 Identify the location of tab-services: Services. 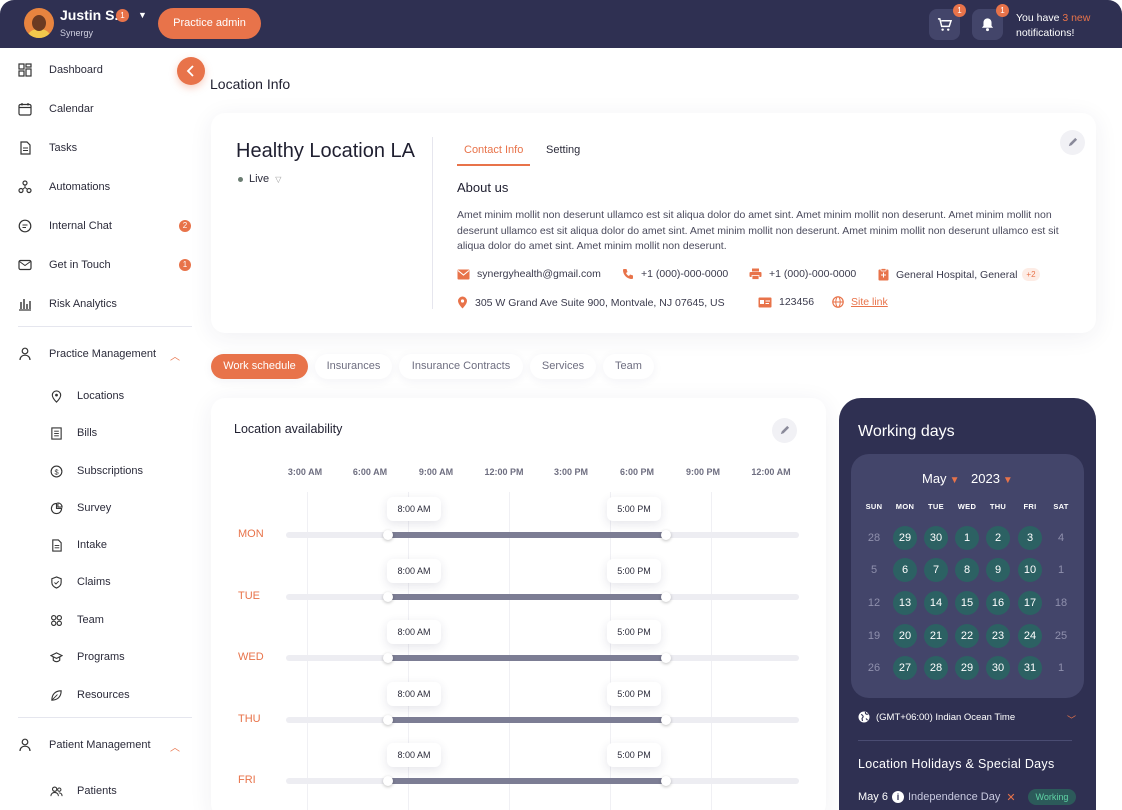
(563, 366).